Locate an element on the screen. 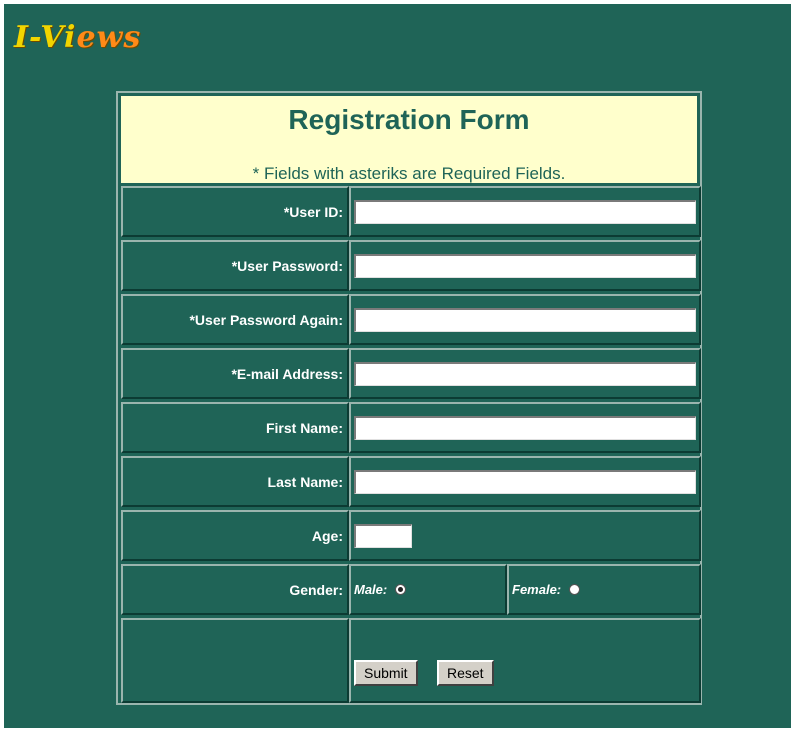 Image resolution: width=795 pixels, height=732 pixels. first-name-input is located at coordinates (525, 427).